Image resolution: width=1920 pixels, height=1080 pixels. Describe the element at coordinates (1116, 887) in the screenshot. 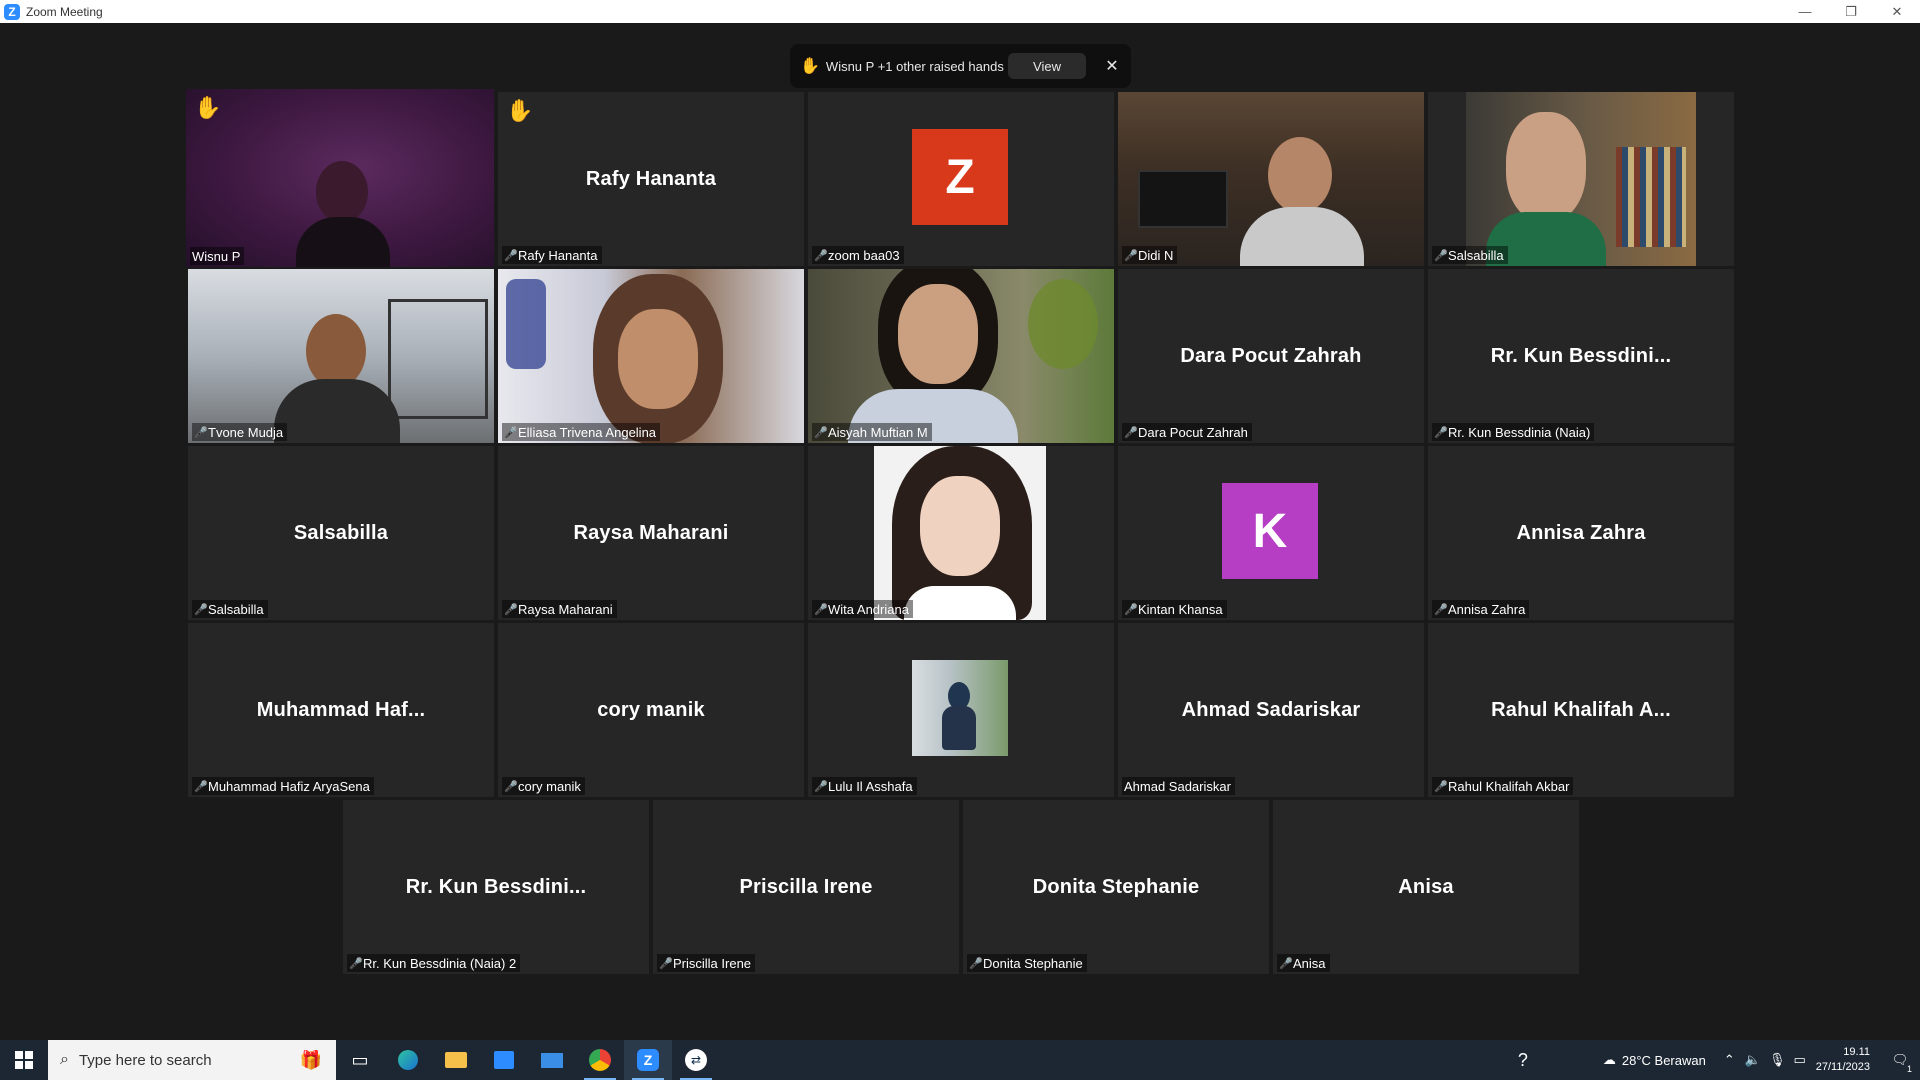

I see `video-tile-donita-stephanie: Donita Stephanie 🎤 Donita Stephanie` at that location.